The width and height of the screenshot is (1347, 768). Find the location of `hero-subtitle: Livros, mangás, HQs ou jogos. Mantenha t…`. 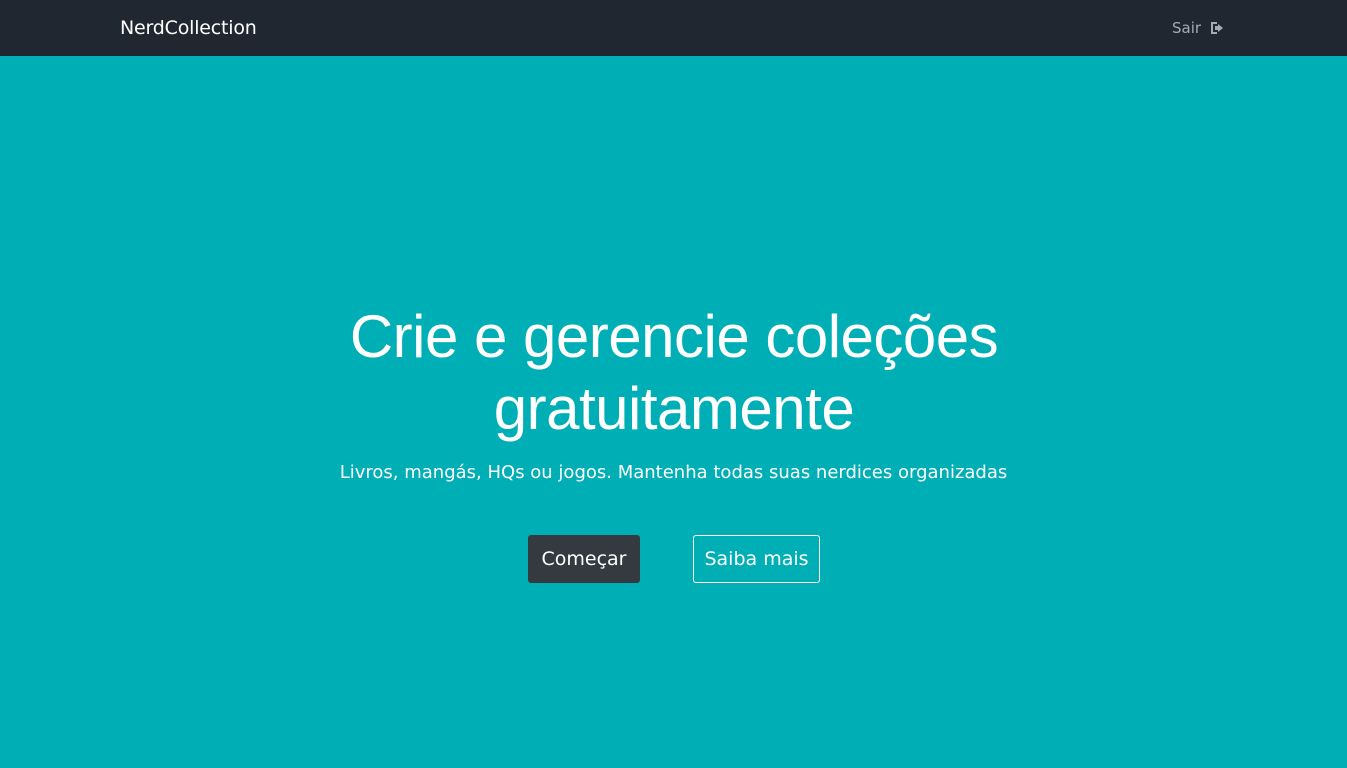

hero-subtitle: Livros, mangás, HQs ou jogos. Mantenha t… is located at coordinates (673, 472).